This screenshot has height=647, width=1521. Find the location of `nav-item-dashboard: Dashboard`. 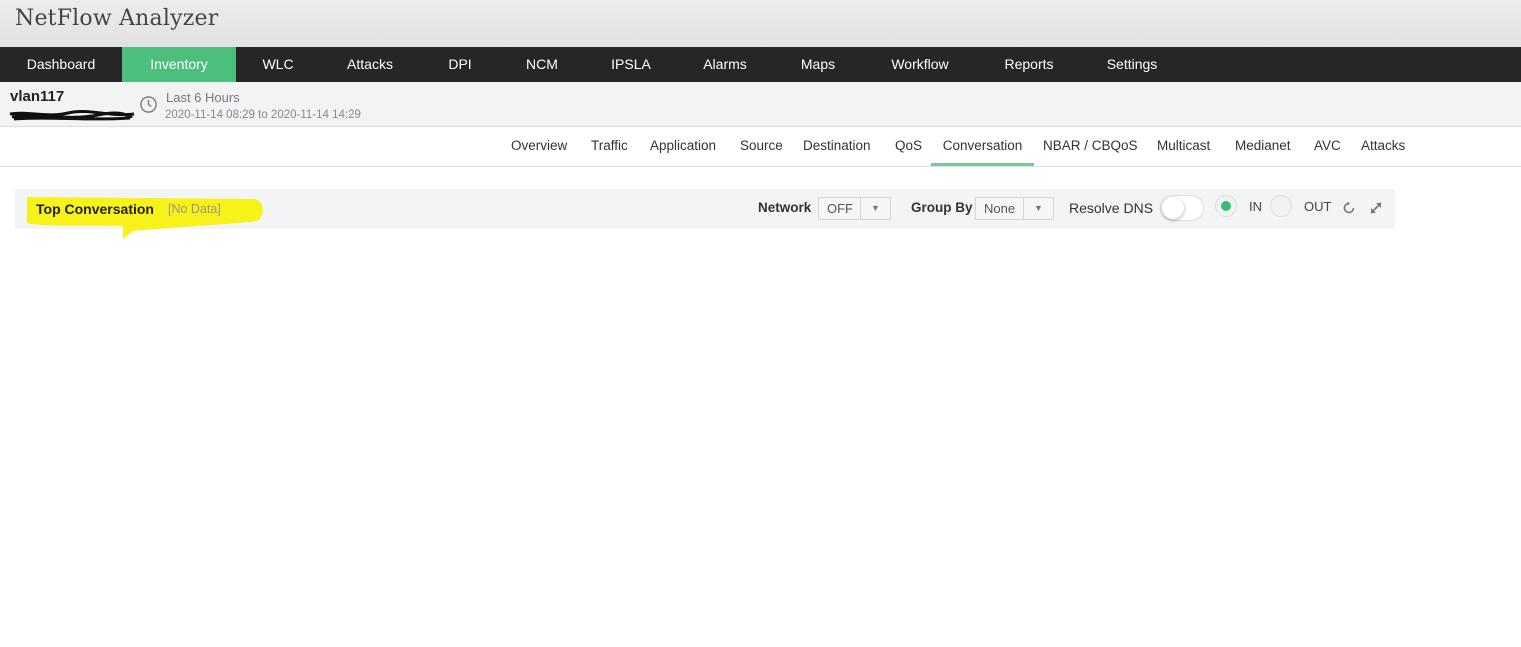

nav-item-dashboard: Dashboard is located at coordinates (61, 64).